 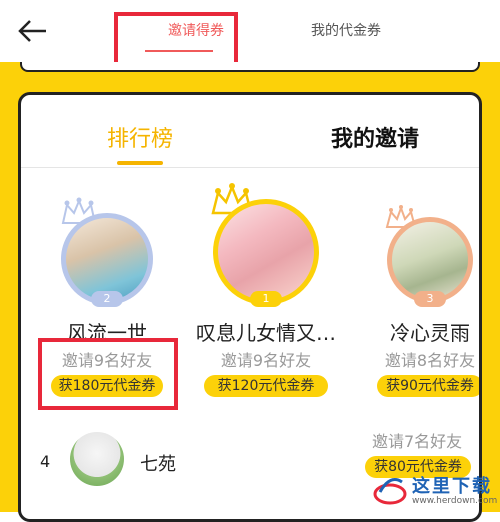 What do you see at coordinates (452, 486) in the screenshot?
I see `watermark-text: 这里下载` at bounding box center [452, 486].